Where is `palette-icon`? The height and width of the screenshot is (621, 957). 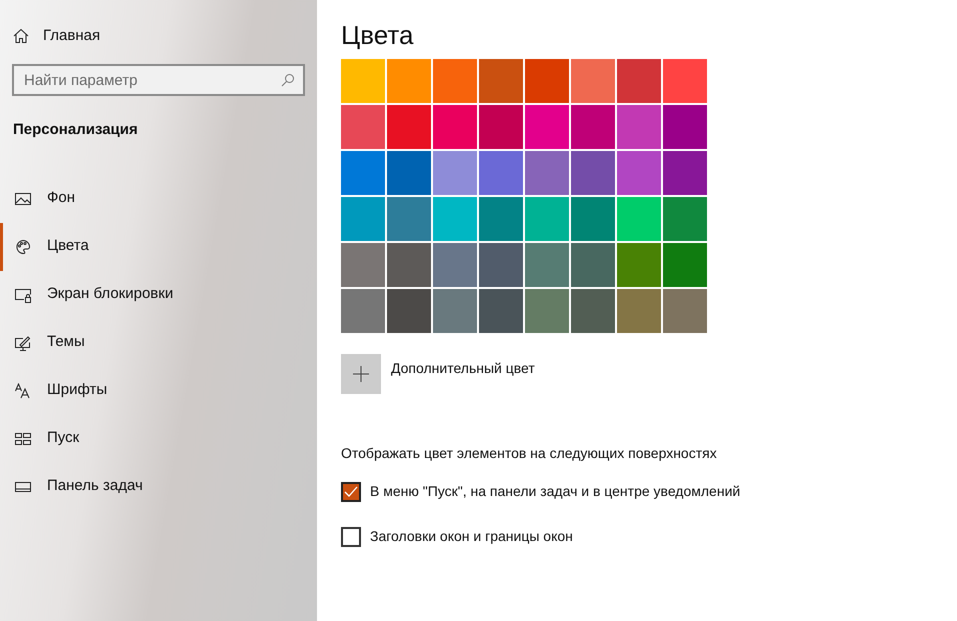 palette-icon is located at coordinates (23, 246).